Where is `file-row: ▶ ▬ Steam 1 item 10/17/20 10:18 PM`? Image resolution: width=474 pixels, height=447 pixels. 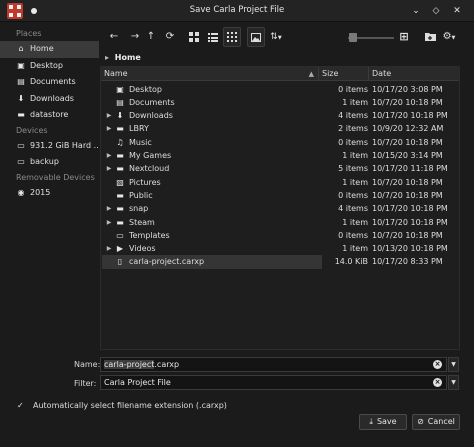
file-row: ▶ ▬ Steam 1 item 10/17/20 10:18 PM is located at coordinates (280, 222).